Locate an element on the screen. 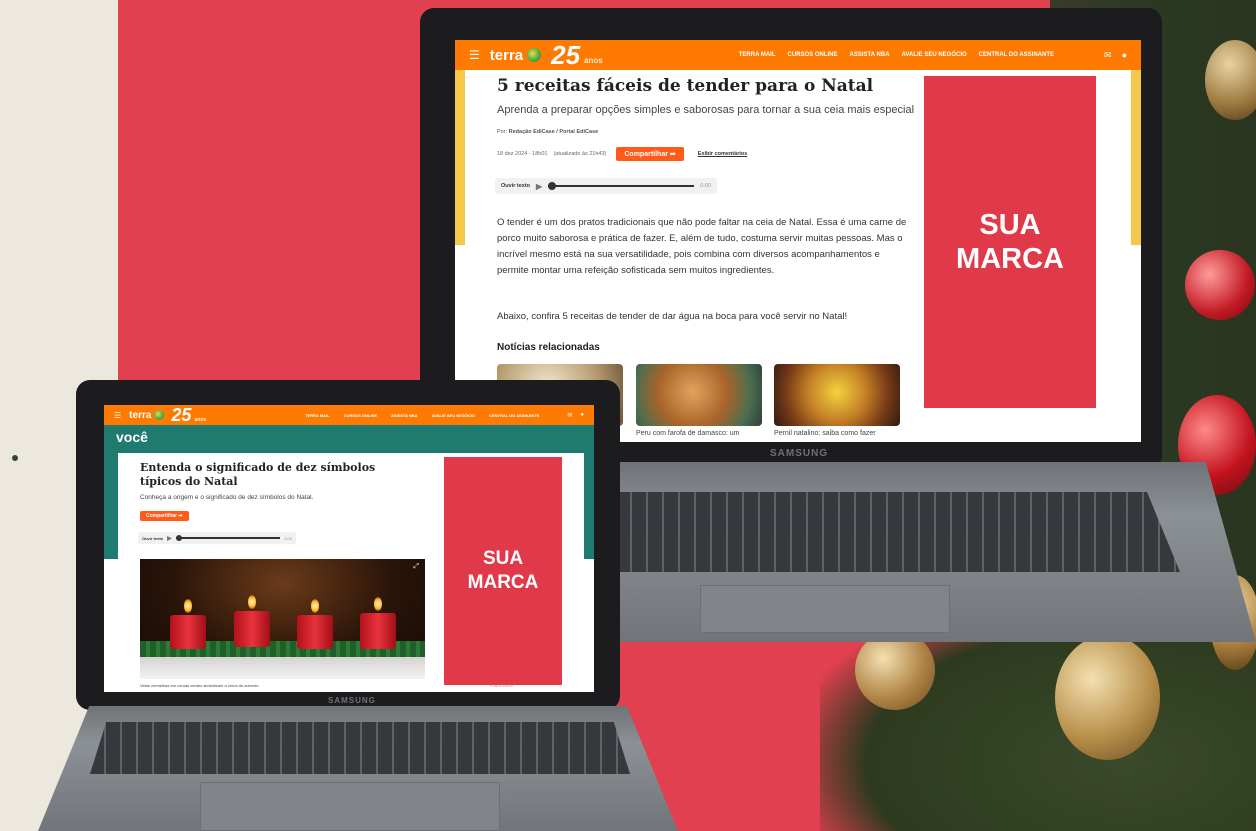 The height and width of the screenshot is (831, 1256). big-laptop-touchpad is located at coordinates (825, 609).